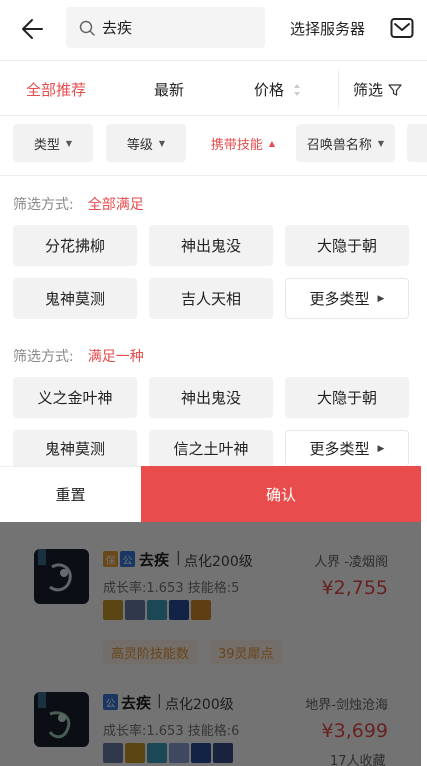 This screenshot has width=427, height=766. What do you see at coordinates (78, 204) in the screenshot?
I see `filter-mode-label-1: 筛选方式: 全部满足` at bounding box center [78, 204].